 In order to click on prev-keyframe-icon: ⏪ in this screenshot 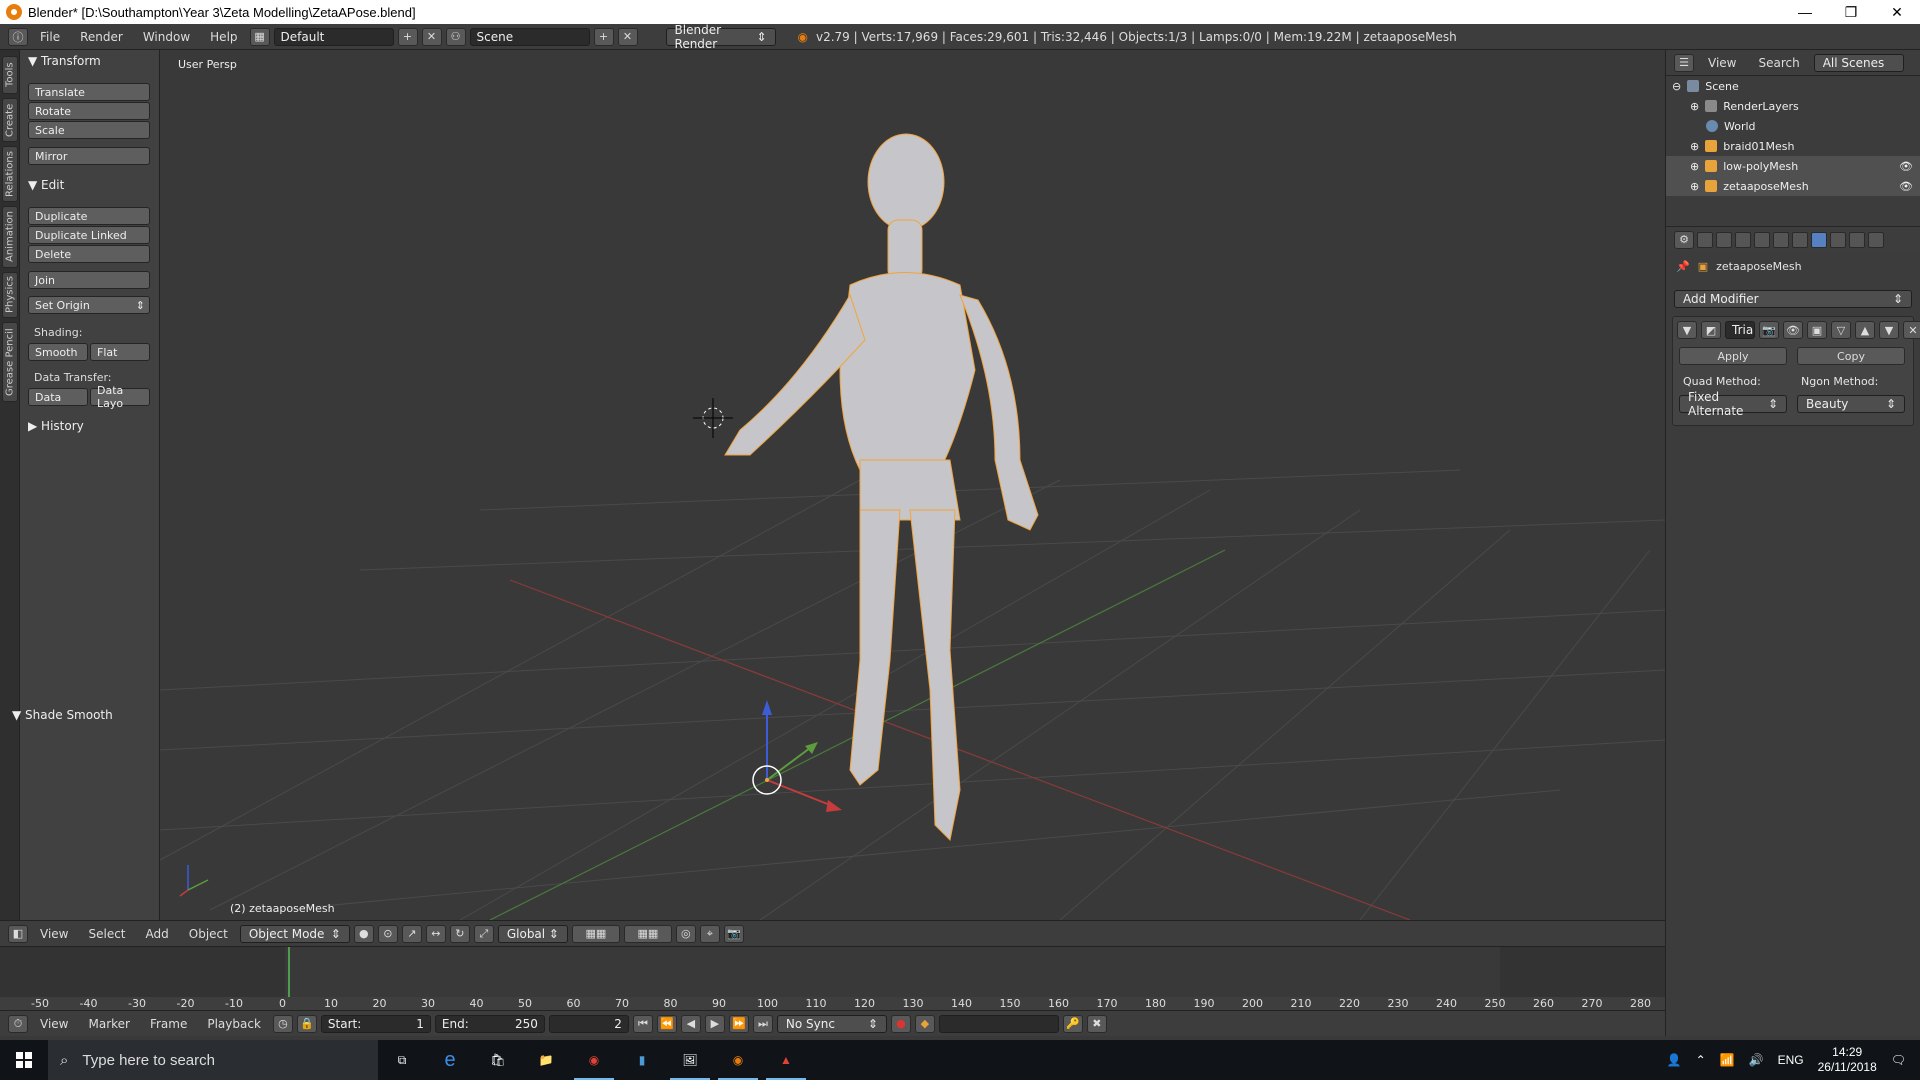, I will do `click(666, 1023)`.